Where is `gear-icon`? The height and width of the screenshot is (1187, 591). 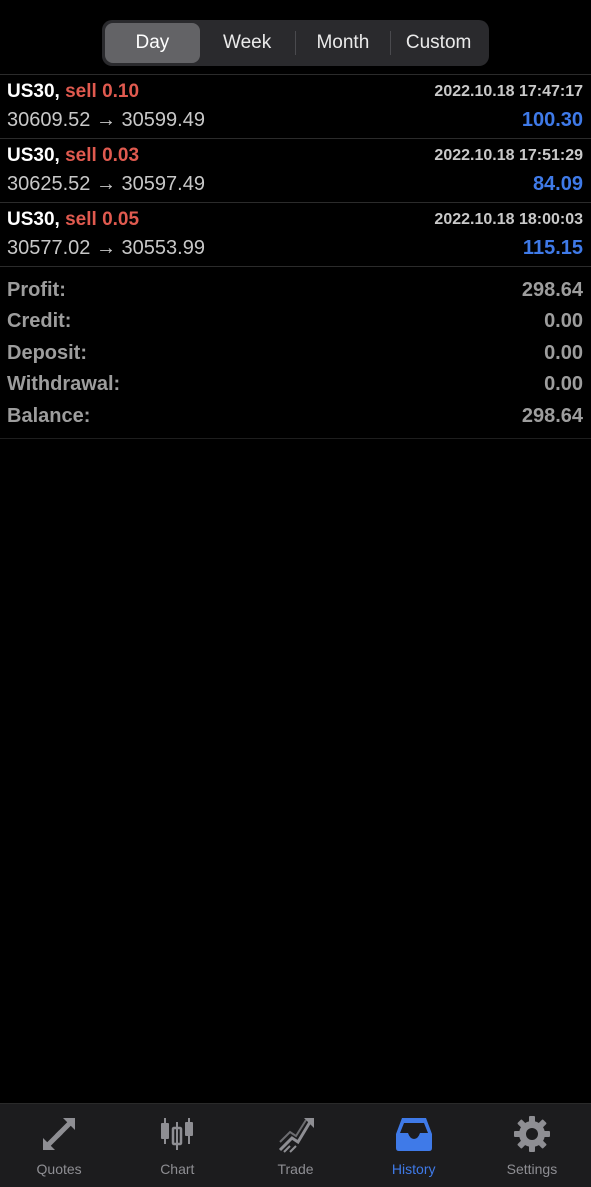
gear-icon is located at coordinates (532, 1134).